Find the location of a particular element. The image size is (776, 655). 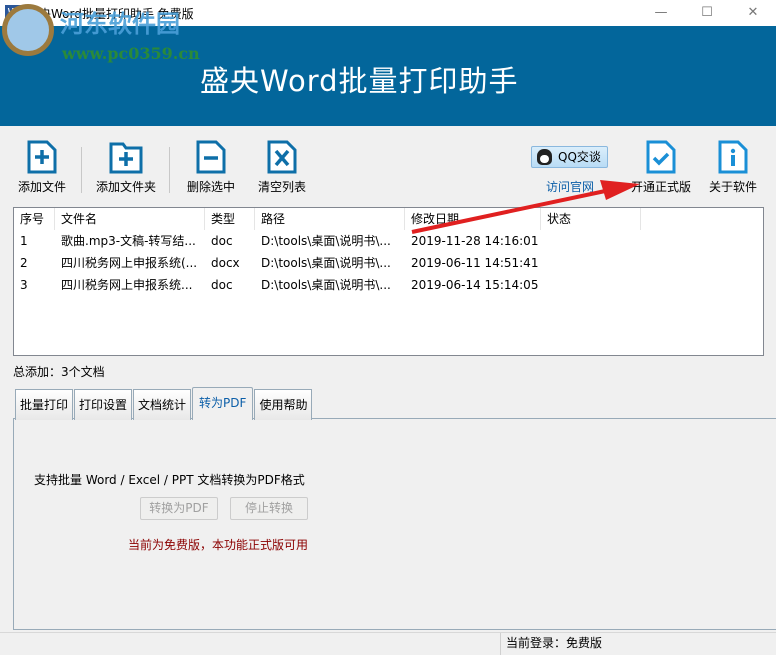

stop-convert-button: 停止转换 is located at coordinates (269, 508).